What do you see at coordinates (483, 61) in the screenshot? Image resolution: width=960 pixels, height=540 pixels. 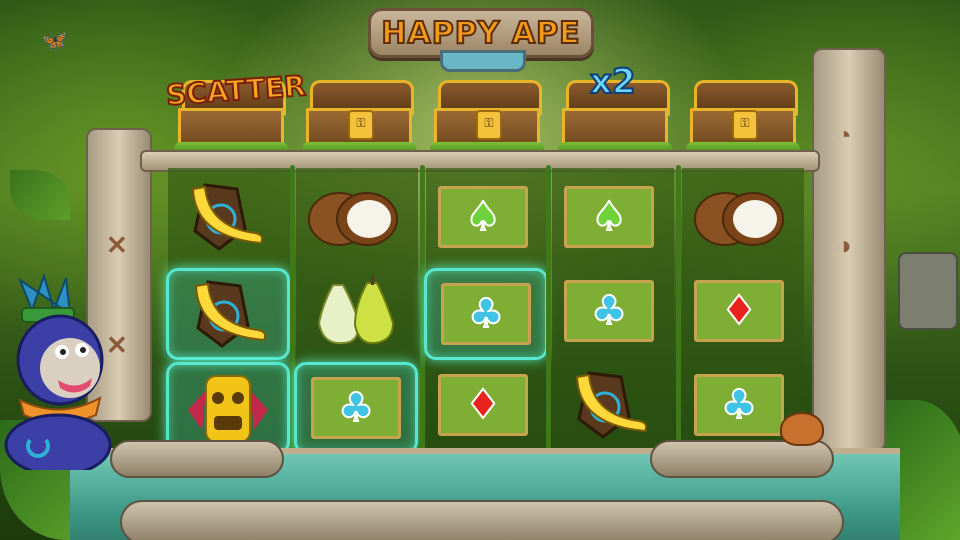 I see `title-ornament` at bounding box center [483, 61].